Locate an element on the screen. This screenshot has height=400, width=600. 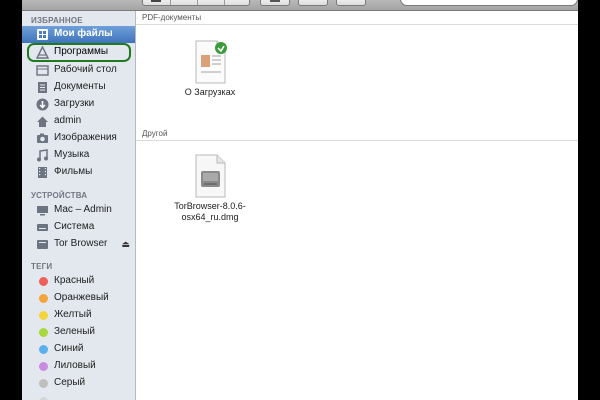
camera-icon is located at coordinates (42, 138).